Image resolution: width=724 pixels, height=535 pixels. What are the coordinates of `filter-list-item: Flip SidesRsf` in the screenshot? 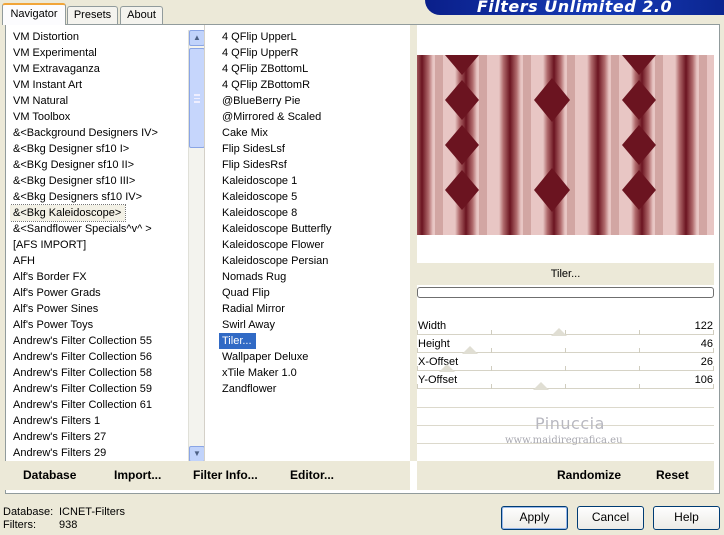 It's located at (314, 165).